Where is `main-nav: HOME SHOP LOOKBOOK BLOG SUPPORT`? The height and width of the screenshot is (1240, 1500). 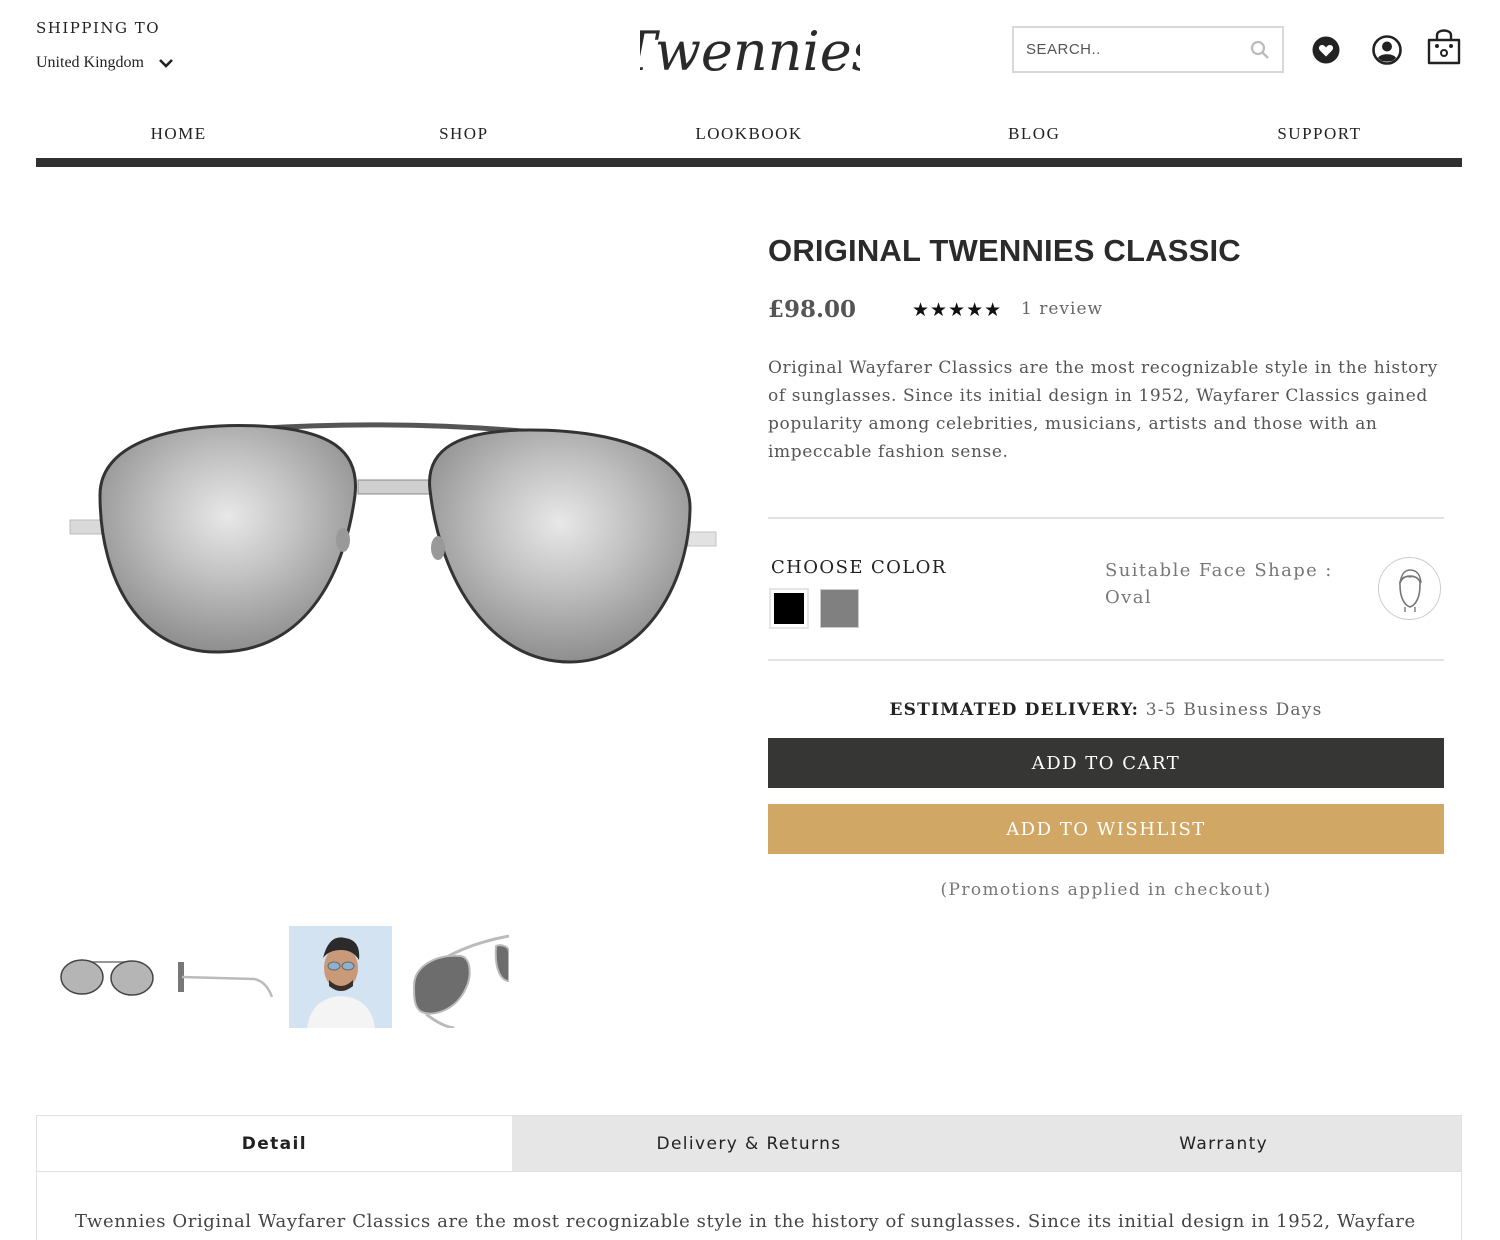
main-nav: HOME SHOP LOOKBOOK BLOG SUPPORT is located at coordinates (749, 135).